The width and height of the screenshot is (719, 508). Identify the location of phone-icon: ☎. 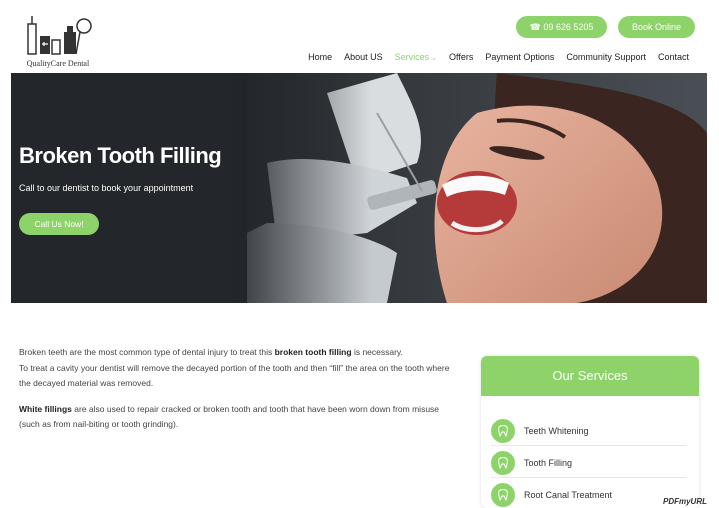
(535, 27).